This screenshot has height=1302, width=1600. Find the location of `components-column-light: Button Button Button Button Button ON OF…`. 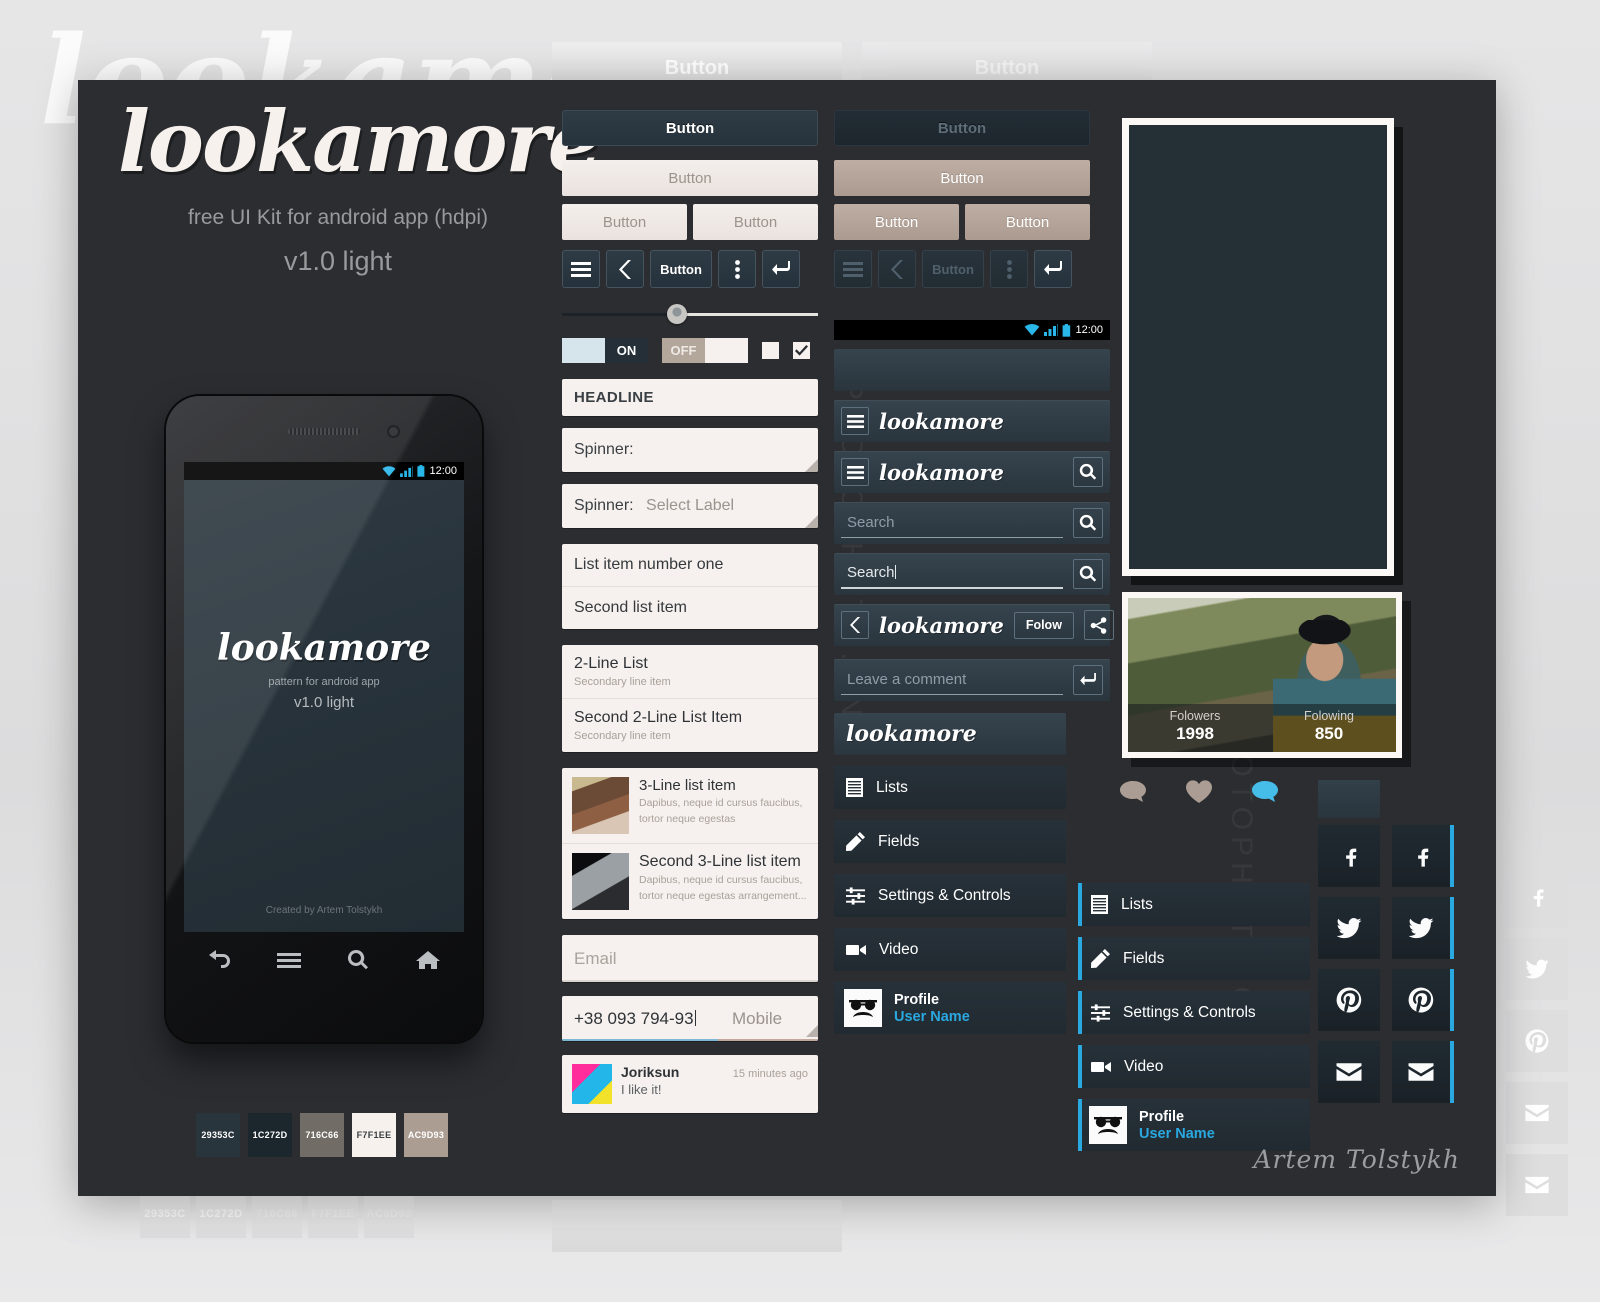

components-column-light: Button Button Button Button Button ON OF… is located at coordinates (690, 611).